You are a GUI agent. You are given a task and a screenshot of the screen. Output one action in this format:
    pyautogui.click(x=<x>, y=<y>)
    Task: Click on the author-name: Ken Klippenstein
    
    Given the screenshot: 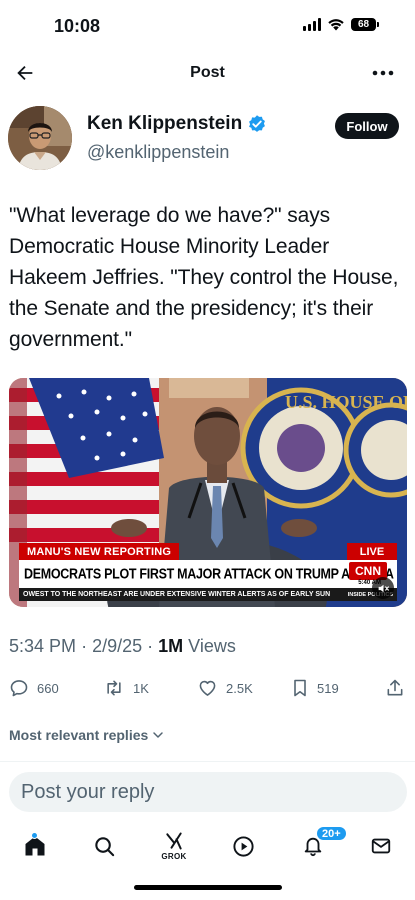 What is the action you would take?
    pyautogui.click(x=177, y=124)
    